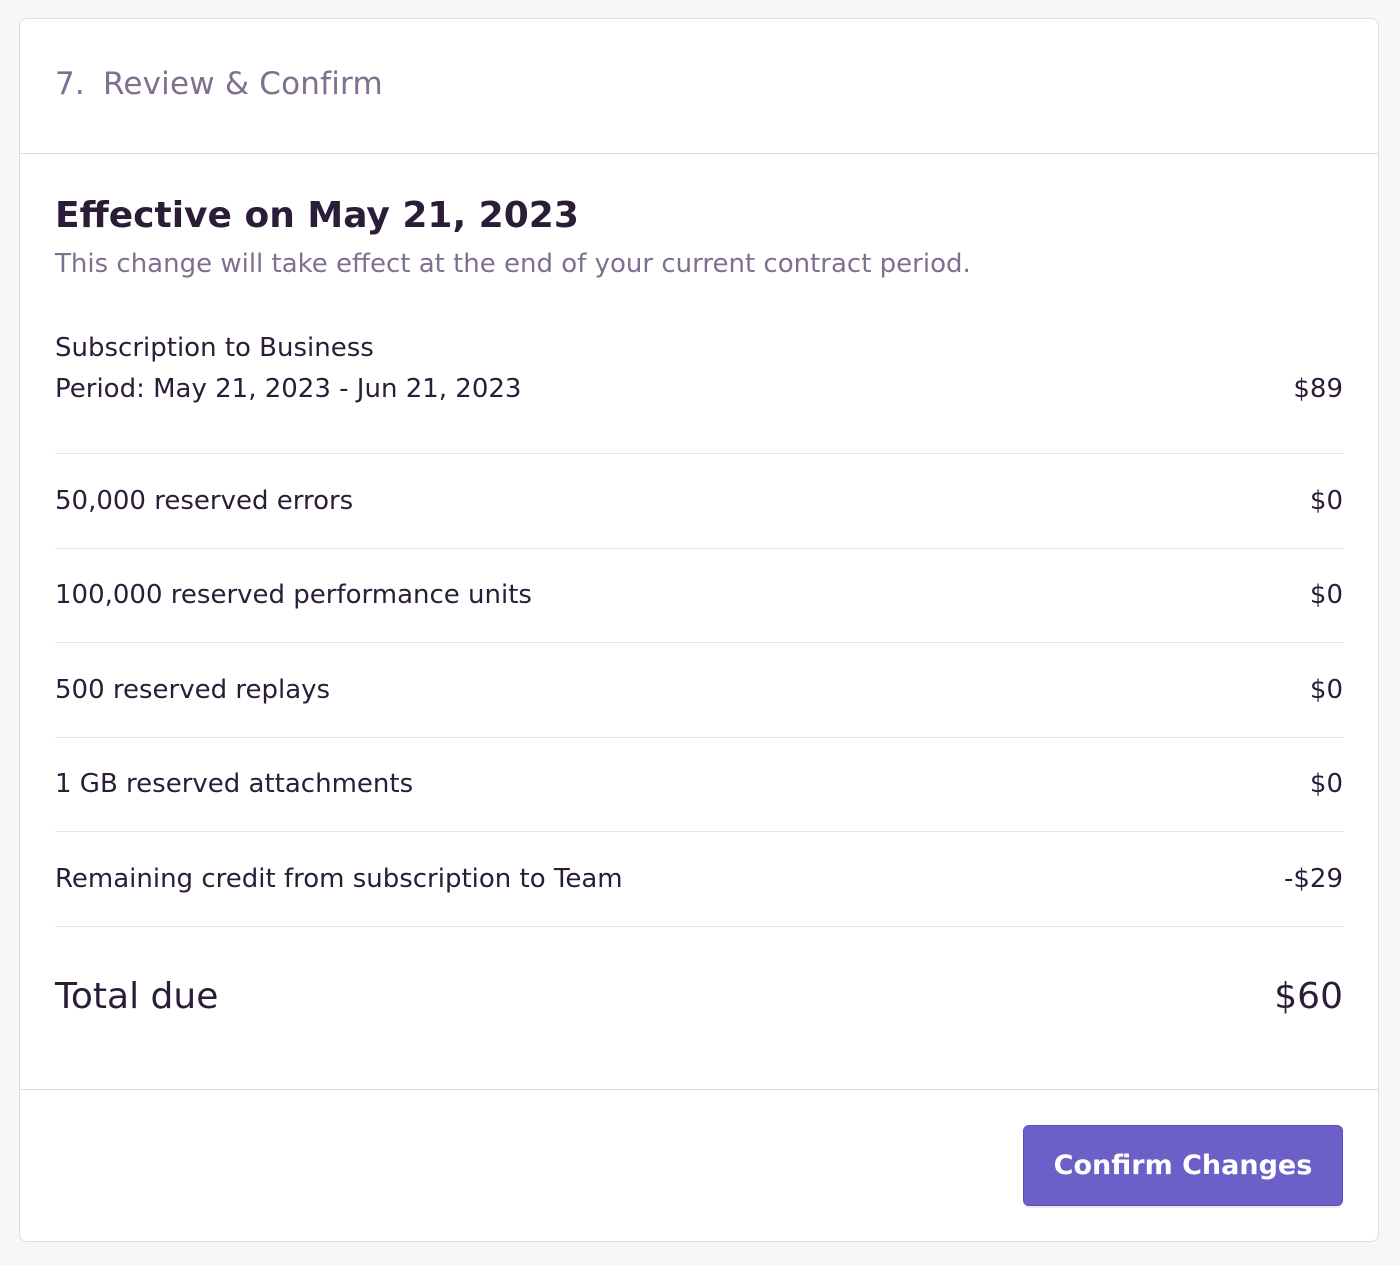 This screenshot has height=1265, width=1400. Describe the element at coordinates (1313, 878) in the screenshot. I see `line-item-amount: -$29` at that location.